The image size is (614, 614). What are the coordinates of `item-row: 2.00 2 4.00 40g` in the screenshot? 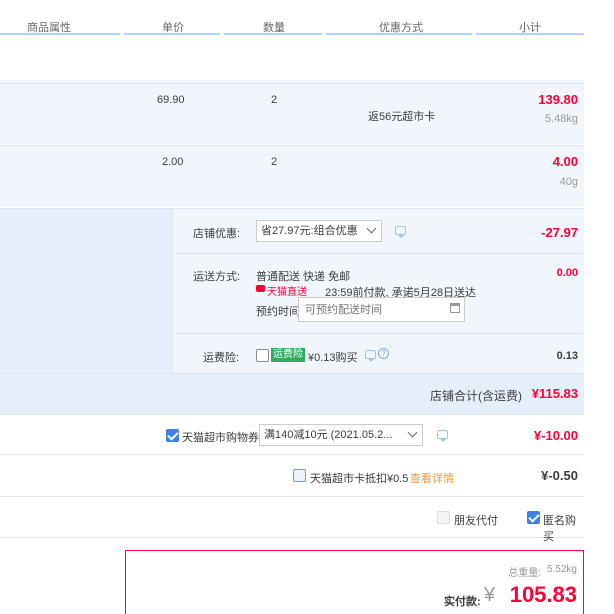 It's located at (292, 176).